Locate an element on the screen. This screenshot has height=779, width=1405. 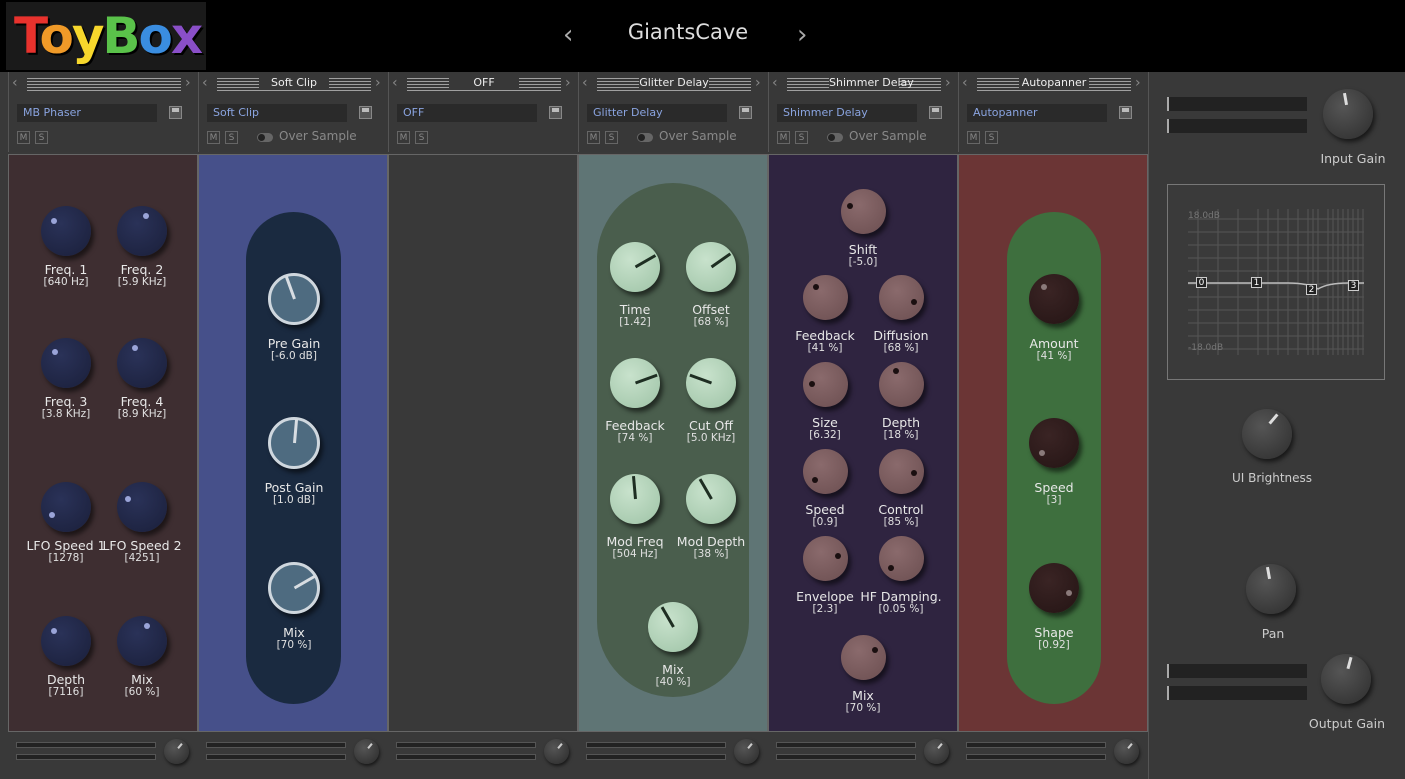
phaser-knob-4-indicator is located at coordinates (135, 348).